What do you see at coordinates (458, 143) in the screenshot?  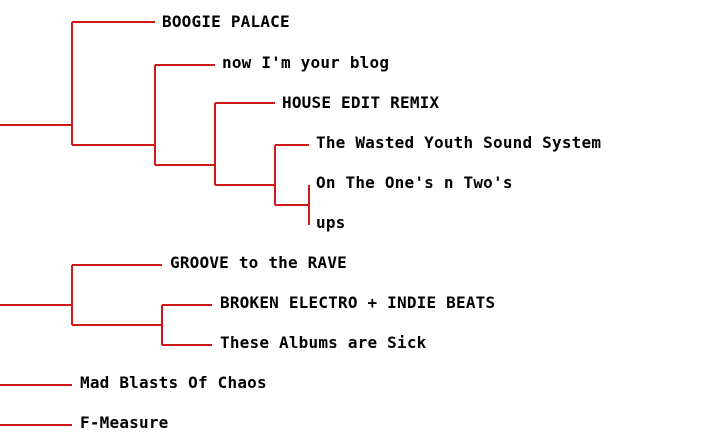 I see `node-wasted-youth: The Wasted Youth Sound System` at bounding box center [458, 143].